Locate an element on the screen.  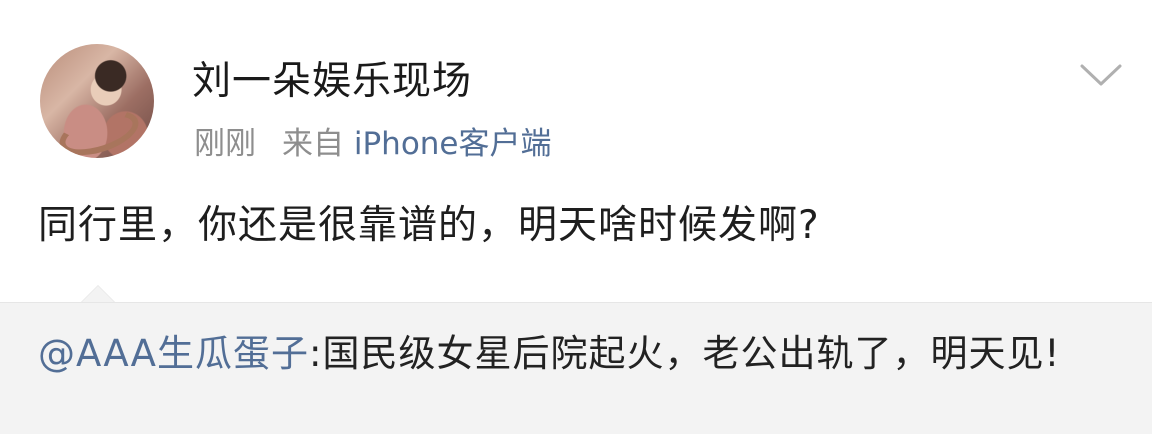
post-meta: 刚刚 来自 iPhone客户端 is located at coordinates (373, 140).